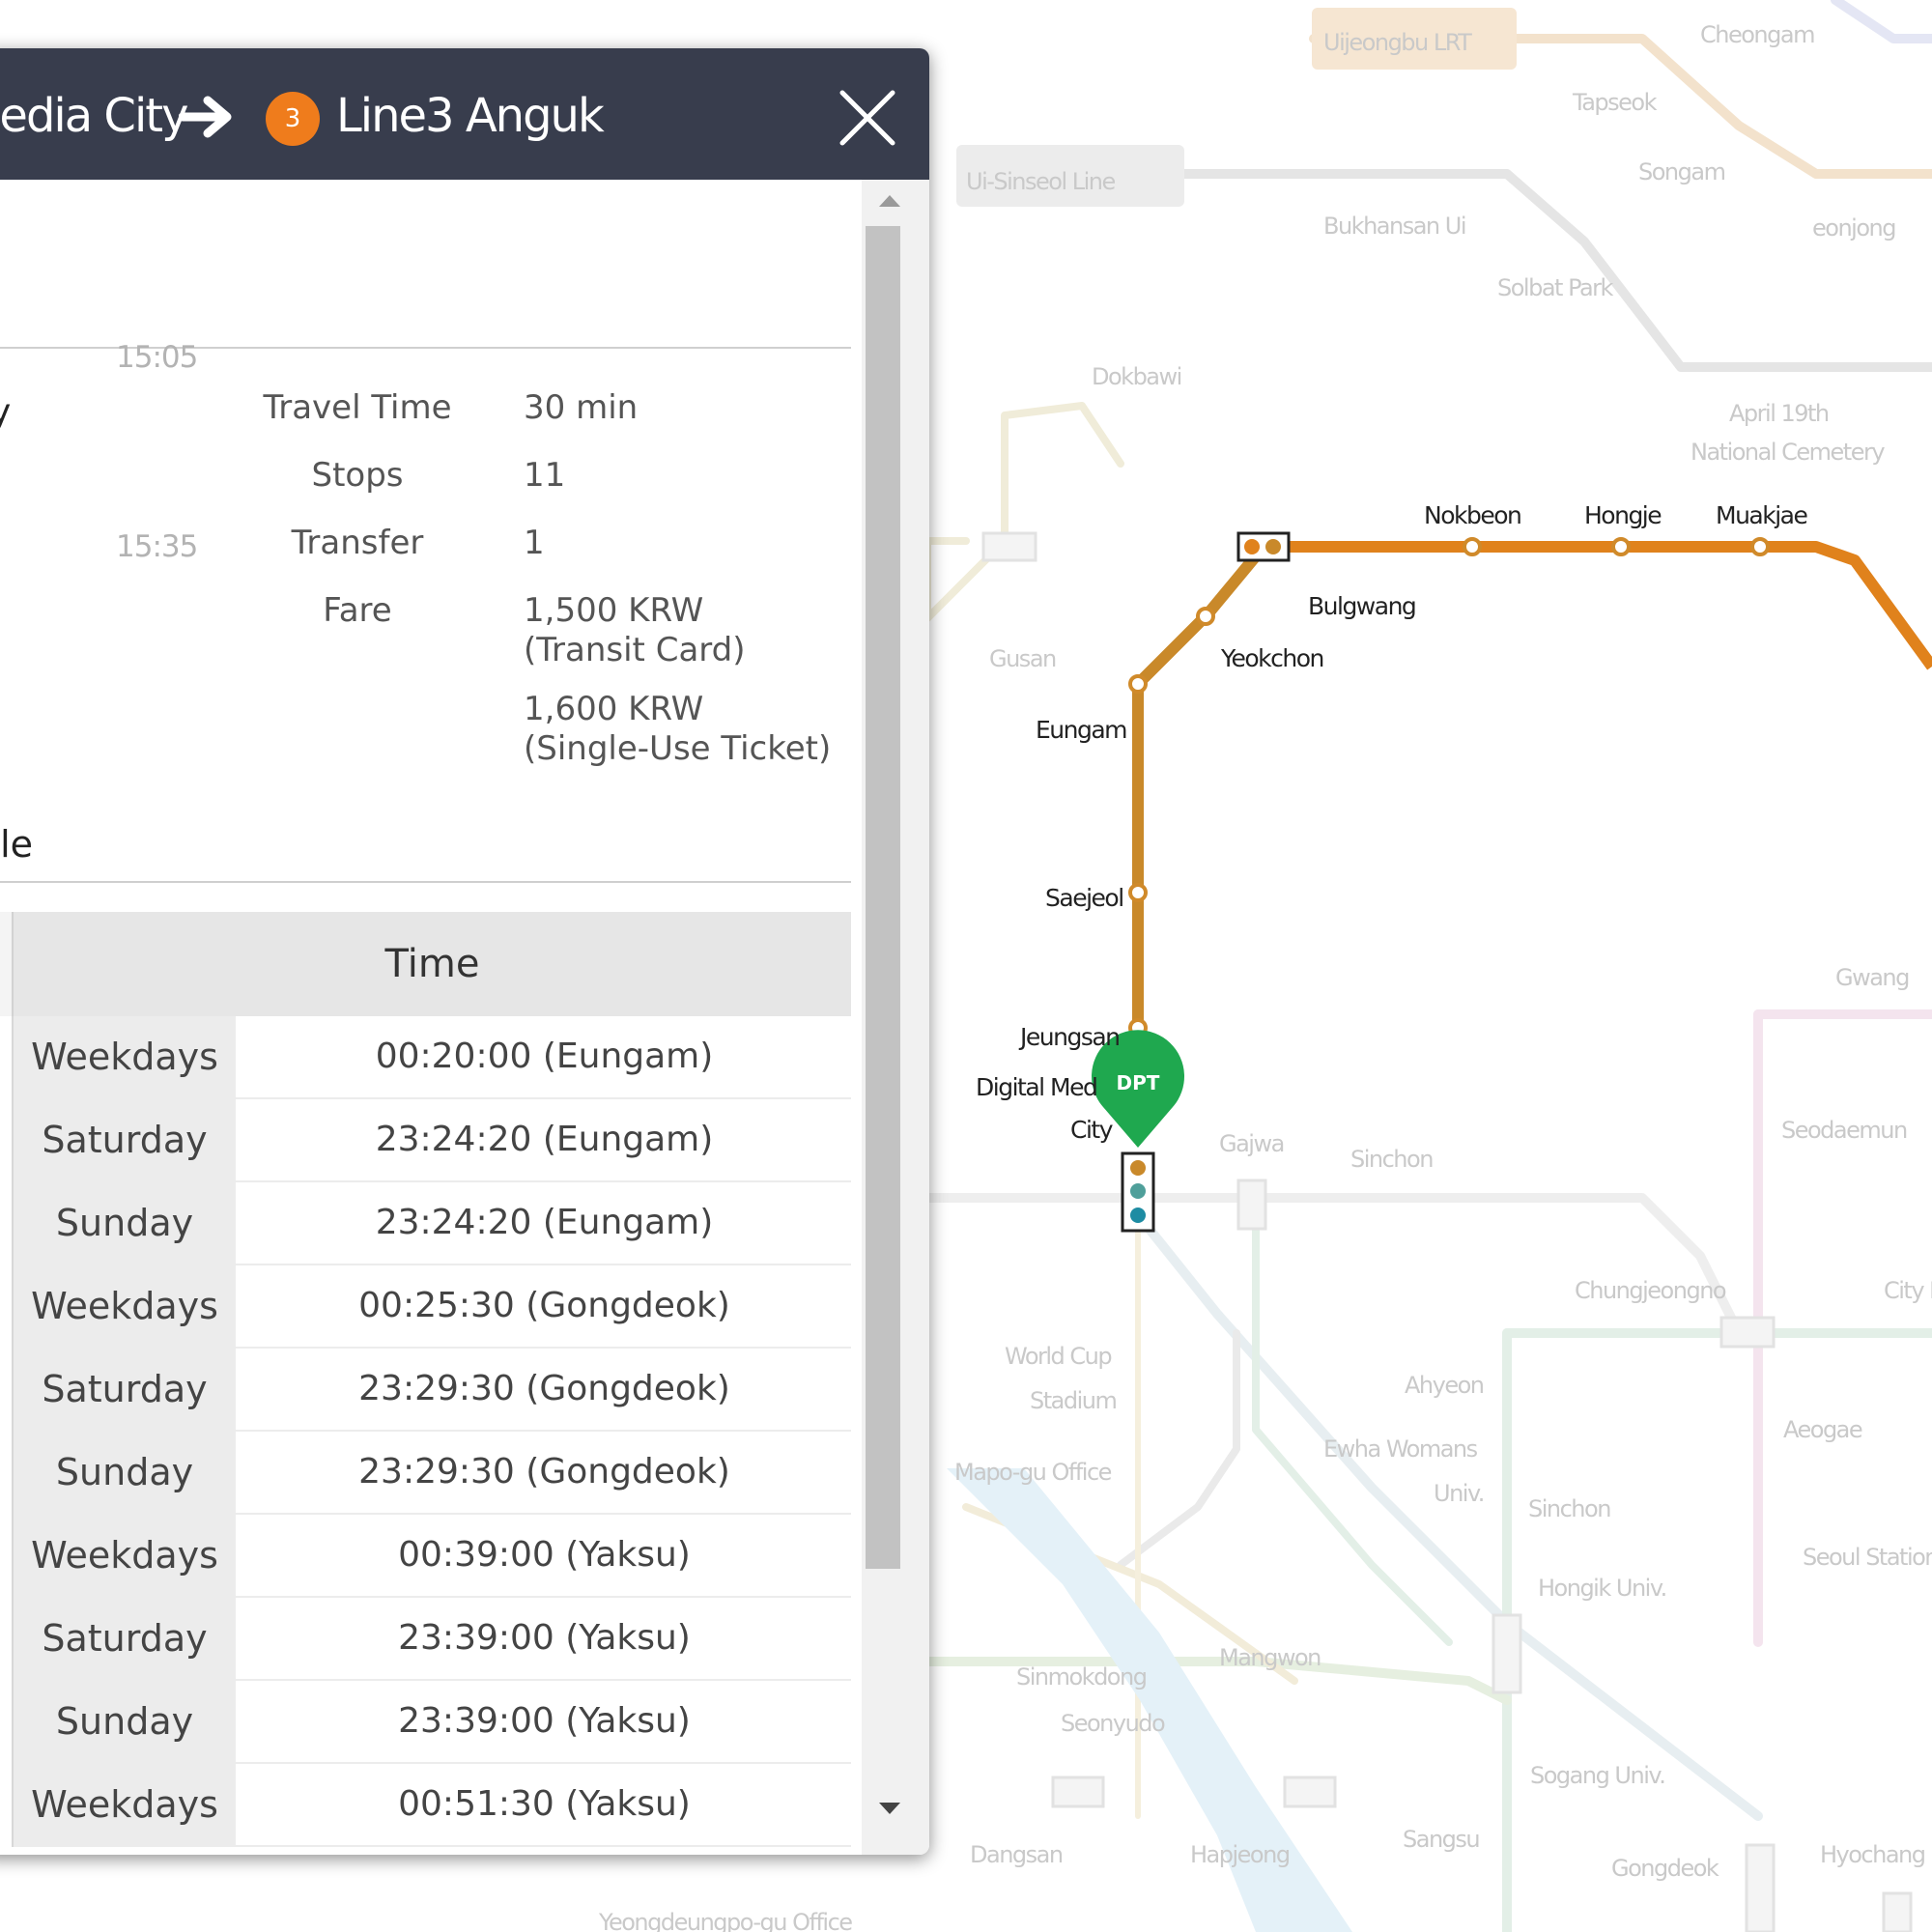  What do you see at coordinates (1136, 376) in the screenshot?
I see `svg-text: Dokbawi` at bounding box center [1136, 376].